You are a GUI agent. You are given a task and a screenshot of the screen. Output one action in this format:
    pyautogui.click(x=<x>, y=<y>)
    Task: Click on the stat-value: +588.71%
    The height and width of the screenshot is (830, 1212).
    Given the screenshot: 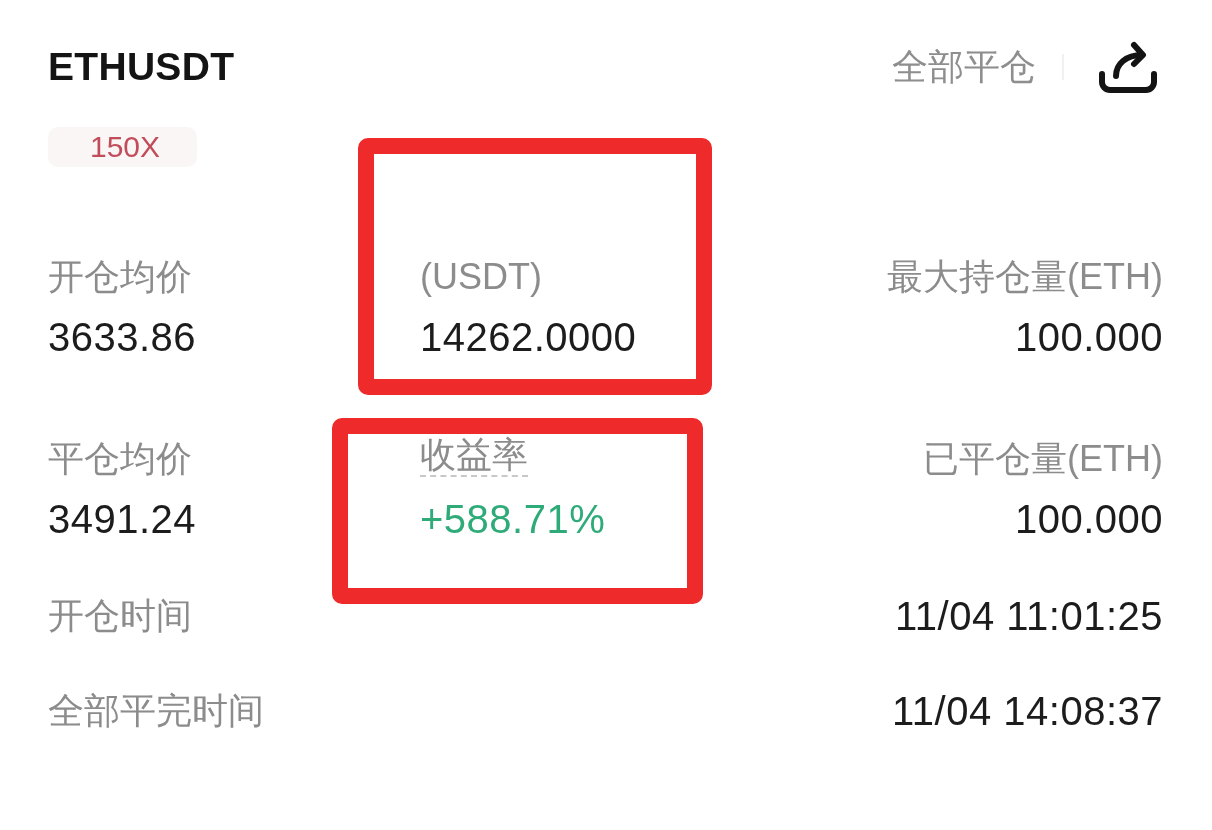 What is the action you would take?
    pyautogui.click(x=513, y=519)
    